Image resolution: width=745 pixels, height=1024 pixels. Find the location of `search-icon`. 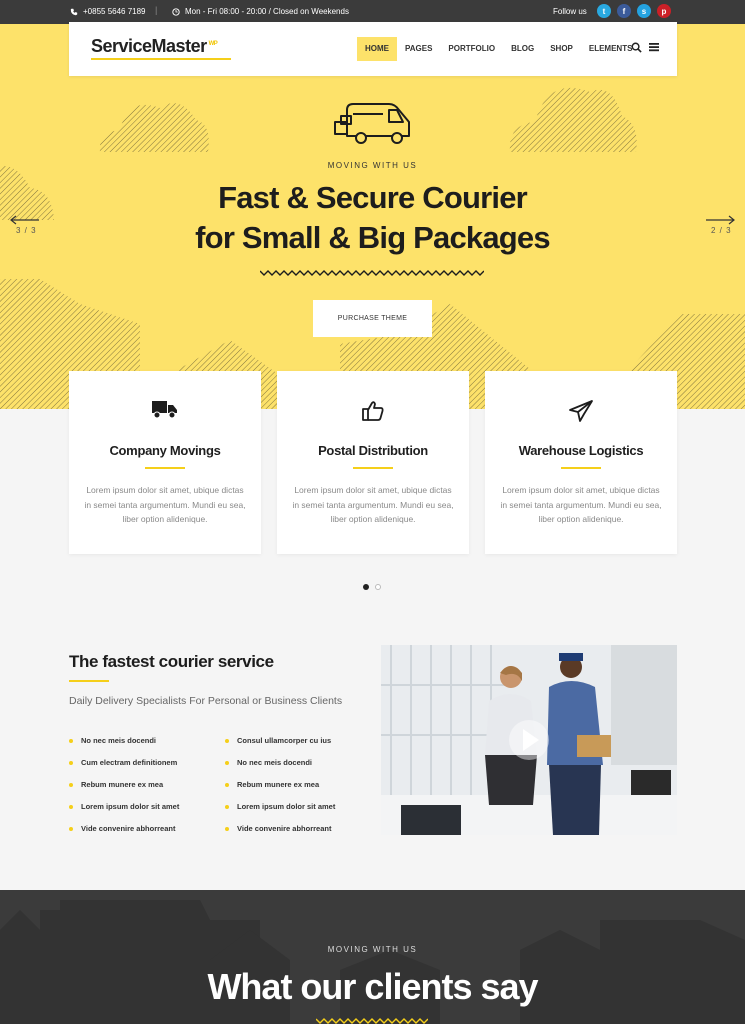

search-icon is located at coordinates (636, 47).